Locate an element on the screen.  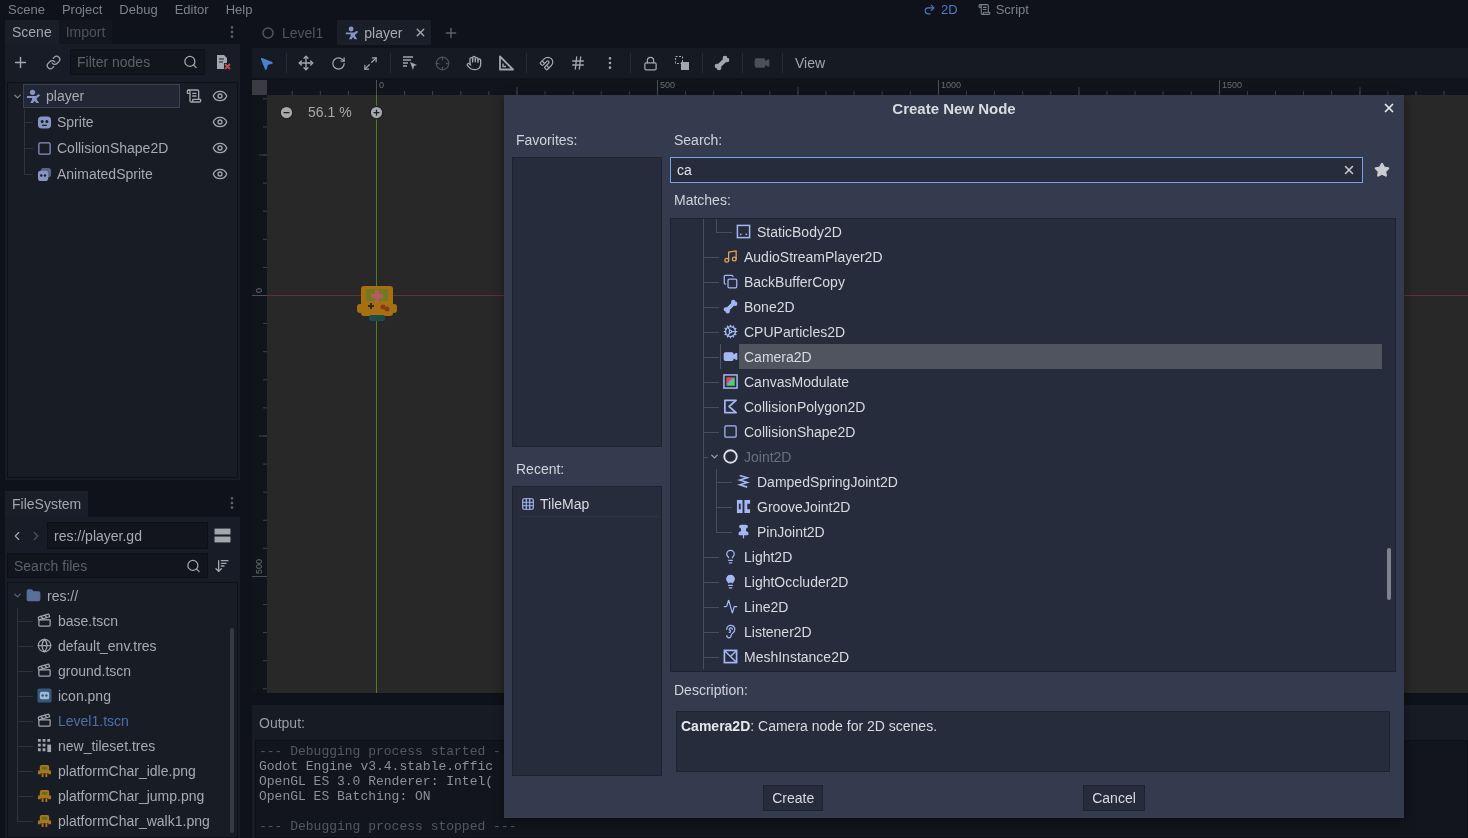
tree-item: player is located at coordinates (101, 96).